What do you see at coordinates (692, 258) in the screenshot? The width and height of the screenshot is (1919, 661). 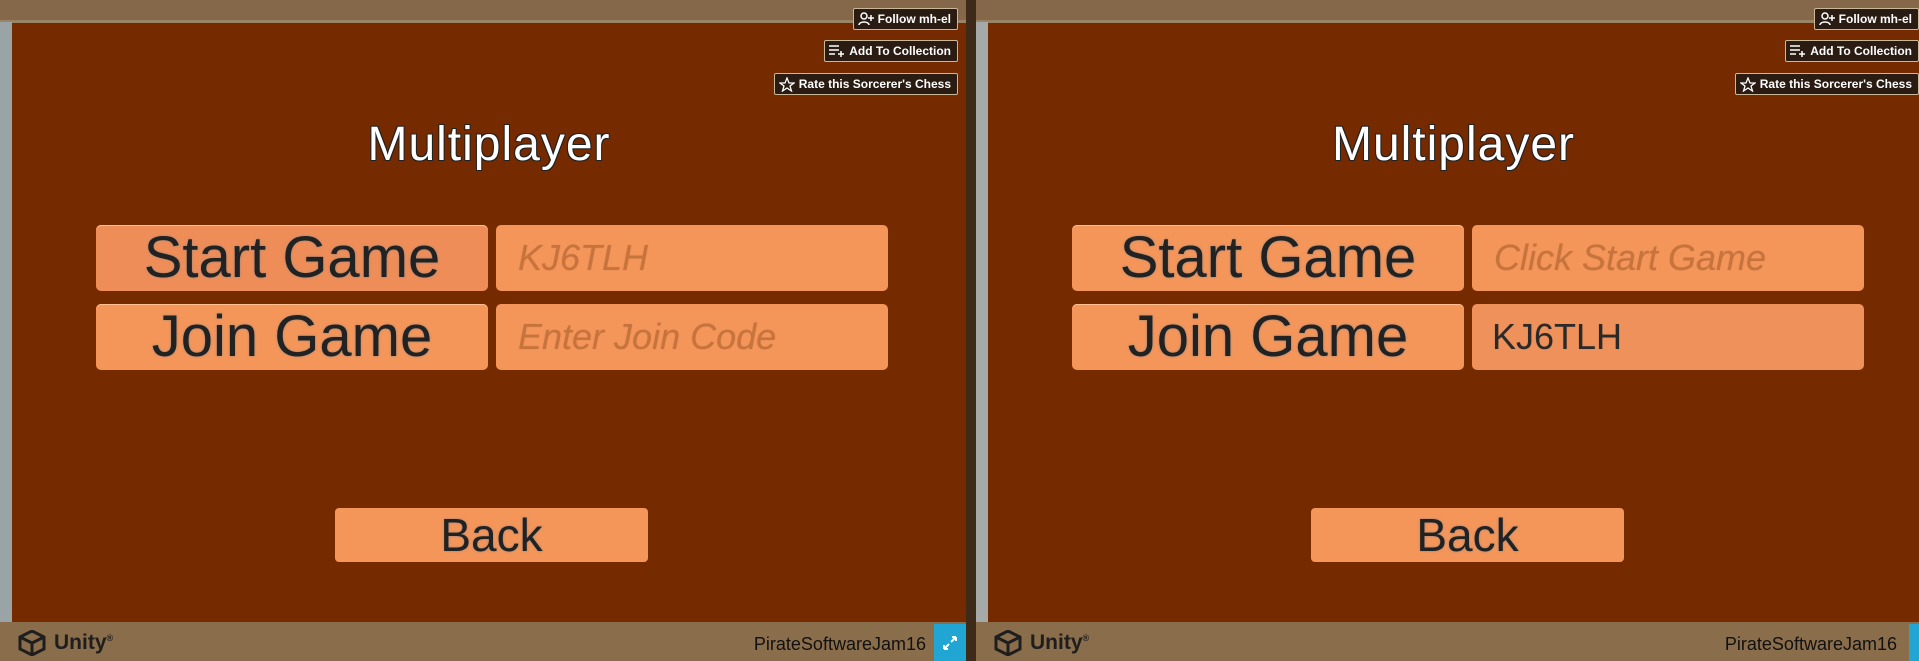 I see `start-code-field: KJ6TLH` at bounding box center [692, 258].